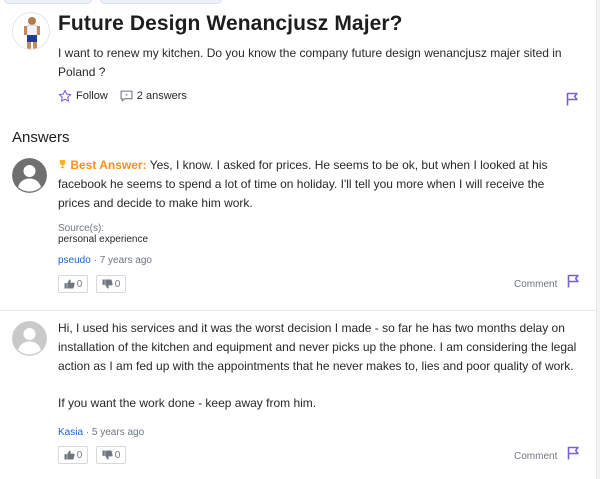 This screenshot has width=600, height=479. What do you see at coordinates (125, 260) in the screenshot?
I see `answer-time: 7 years ago` at bounding box center [125, 260].